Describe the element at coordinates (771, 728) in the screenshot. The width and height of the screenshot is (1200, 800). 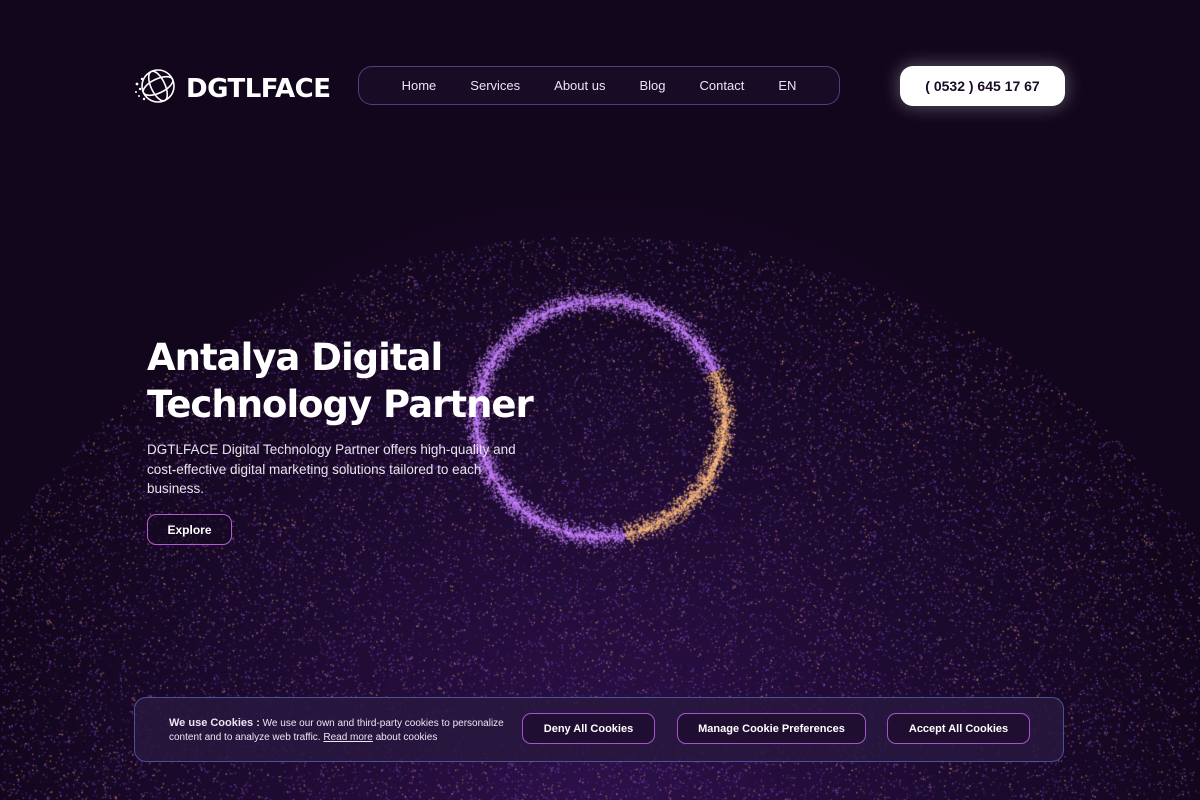
I see `manage-cookies-button: Manage Cookie Preferences` at that location.